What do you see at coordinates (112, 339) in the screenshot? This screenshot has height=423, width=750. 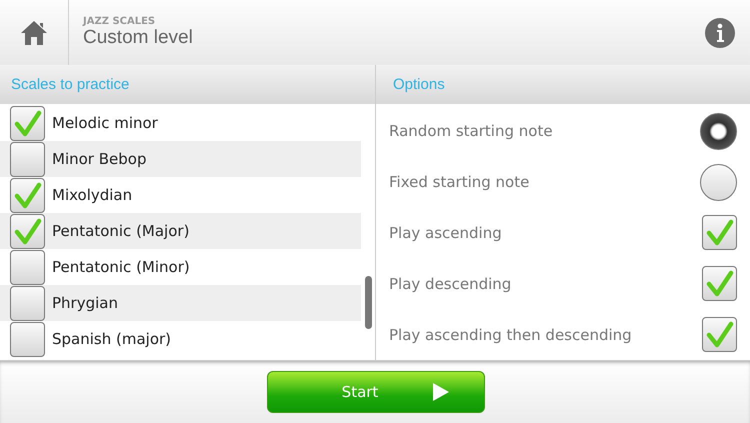 I see `scale-label: Spanish (major)` at bounding box center [112, 339].